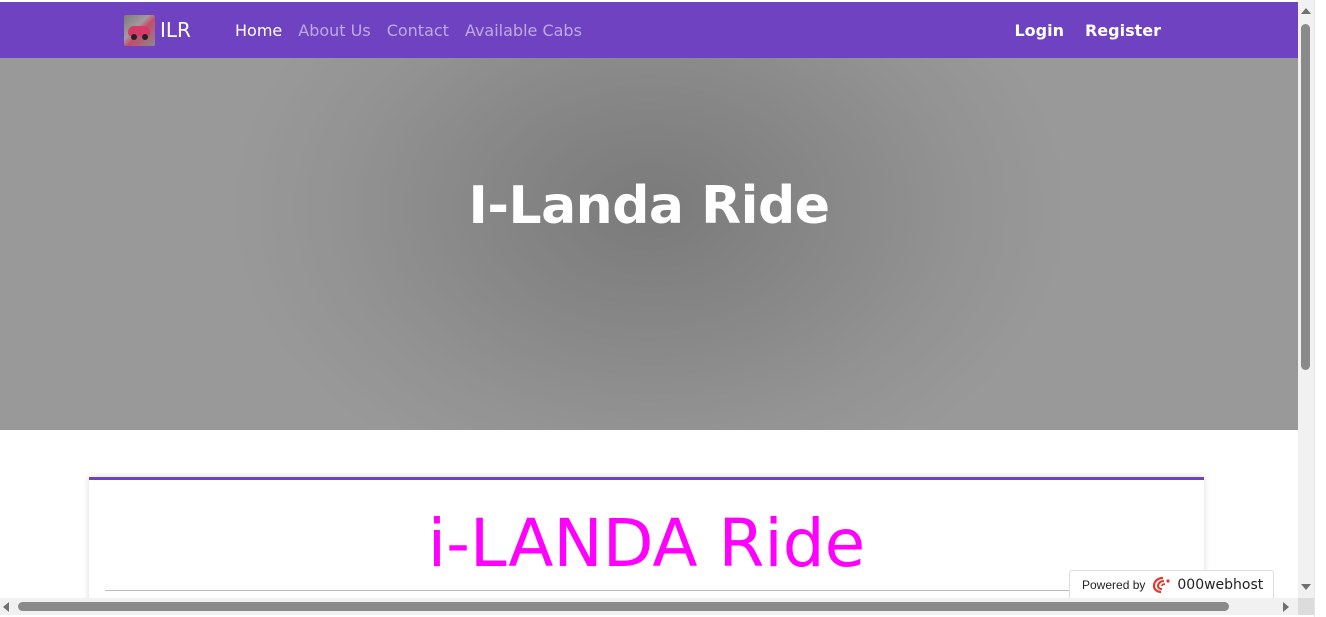 The width and height of the screenshot is (1326, 617). I want to click on powered-by-badge: Powered by 000webhost, so click(1171, 585).